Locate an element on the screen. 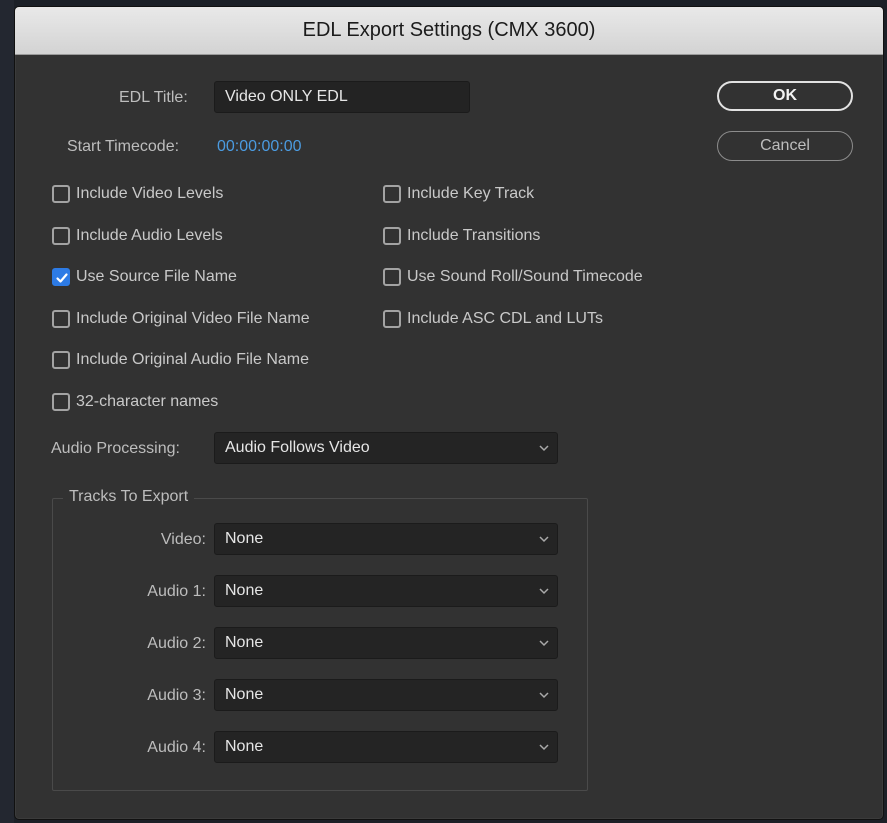 This screenshot has height=823, width=887. include-key-track-checkbox: Include Key Track is located at coordinates (458, 194).